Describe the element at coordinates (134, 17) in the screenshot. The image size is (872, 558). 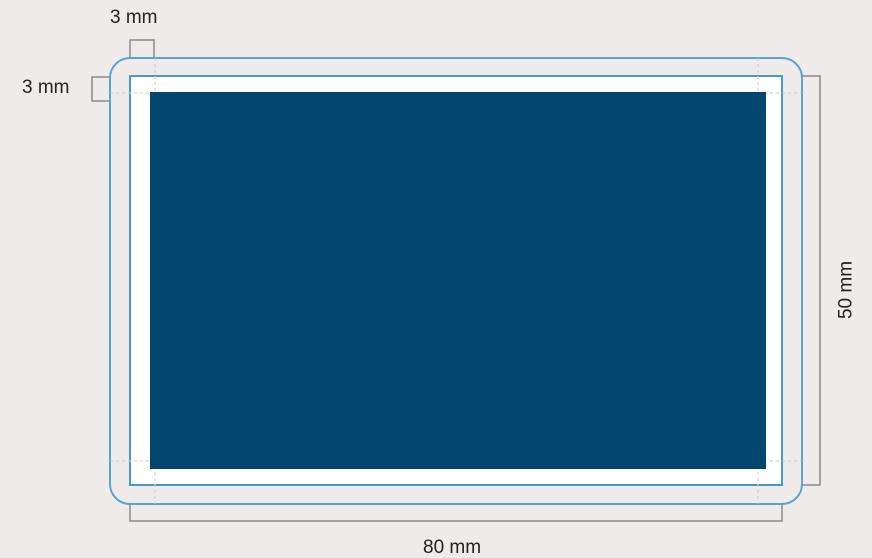
I see `top-bleed-label: 3 mm` at that location.